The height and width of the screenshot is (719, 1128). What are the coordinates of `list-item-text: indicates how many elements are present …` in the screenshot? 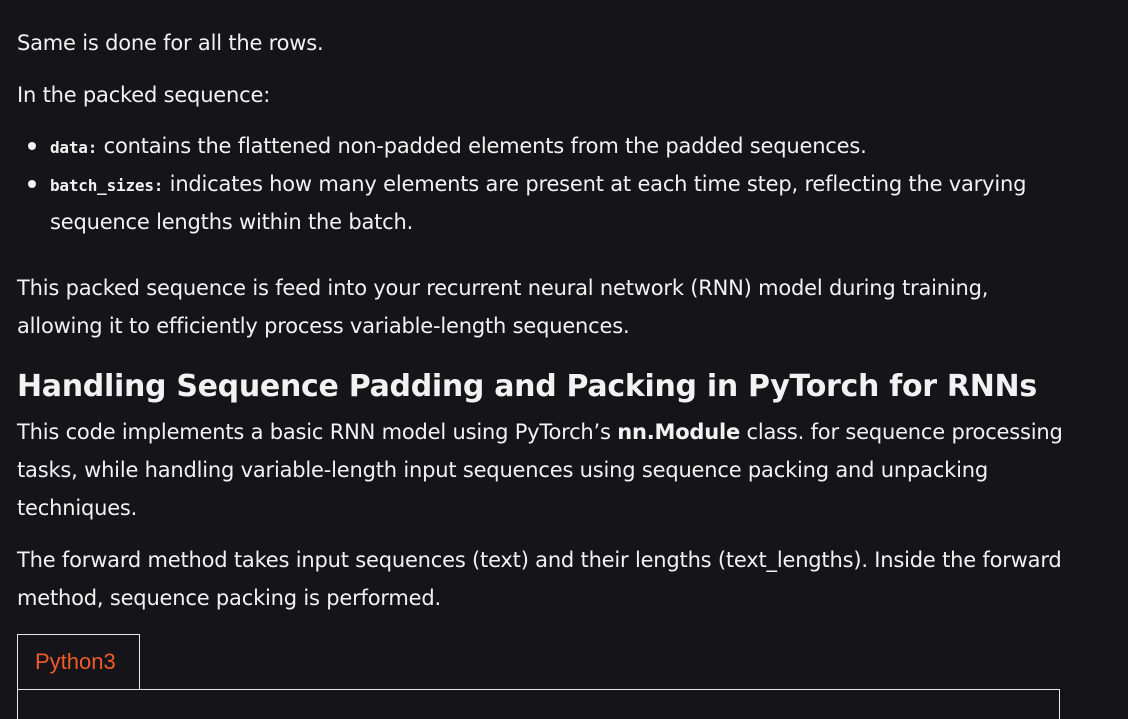 It's located at (538, 203).